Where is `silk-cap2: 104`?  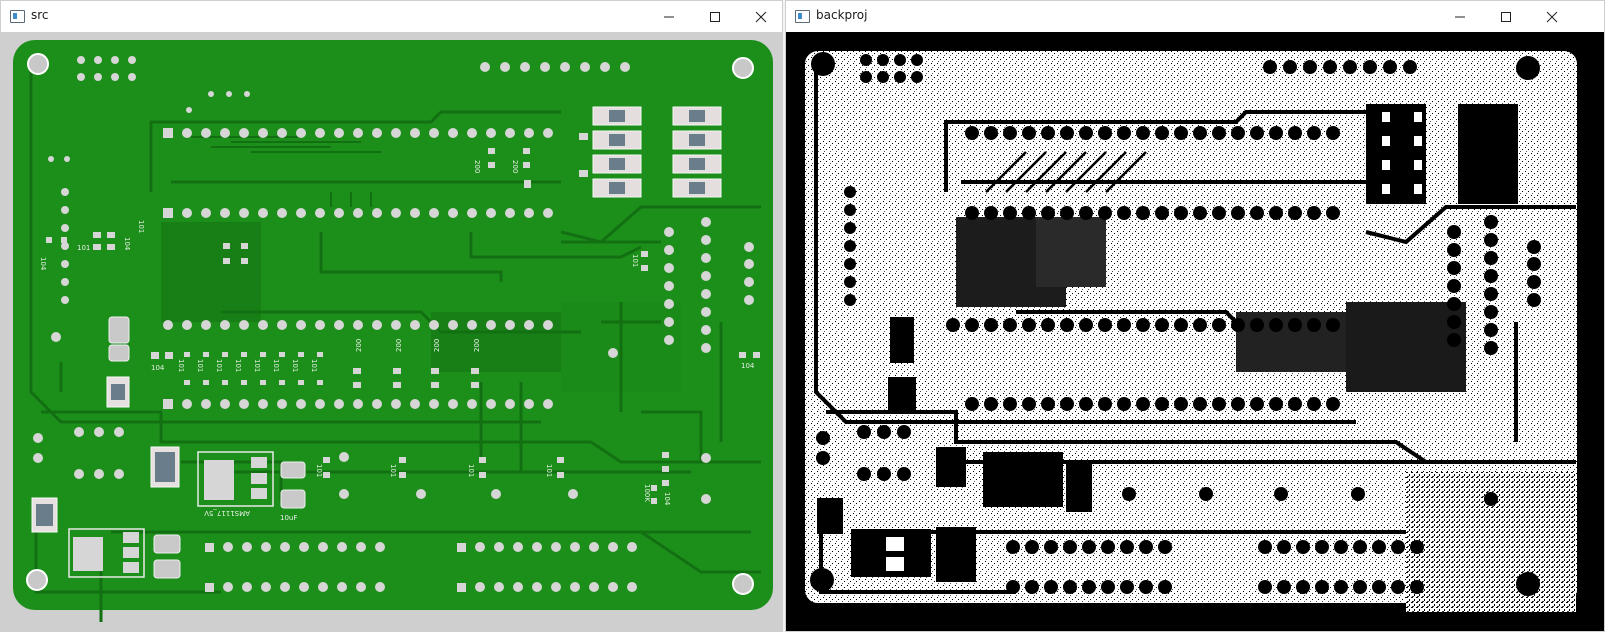 silk-cap2: 104 is located at coordinates (127, 244).